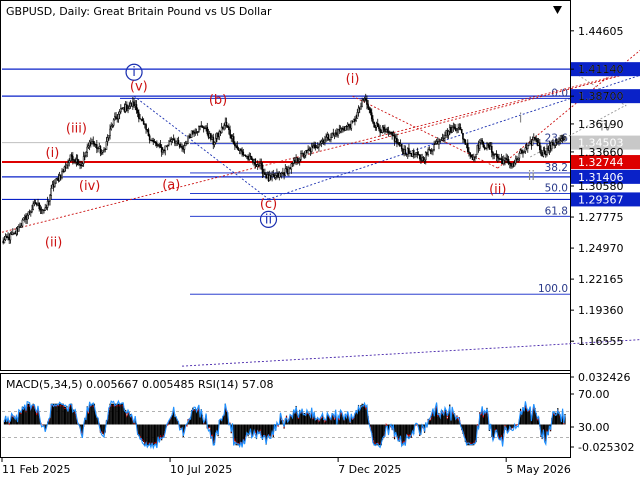  Describe the element at coordinates (556, 168) in the screenshot. I see `fib-label: 38.2` at that location.